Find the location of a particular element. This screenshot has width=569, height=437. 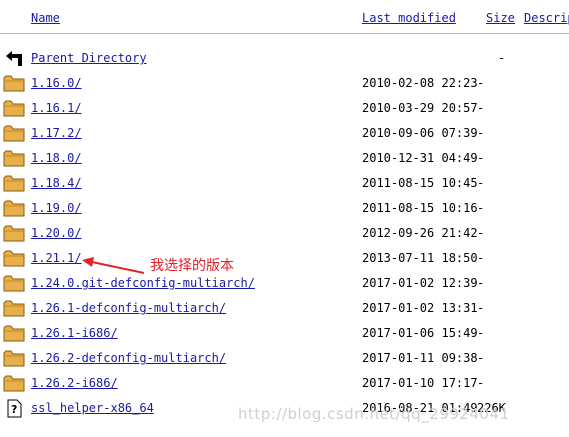

entry-link: 1.18.0/ is located at coordinates (56, 158).